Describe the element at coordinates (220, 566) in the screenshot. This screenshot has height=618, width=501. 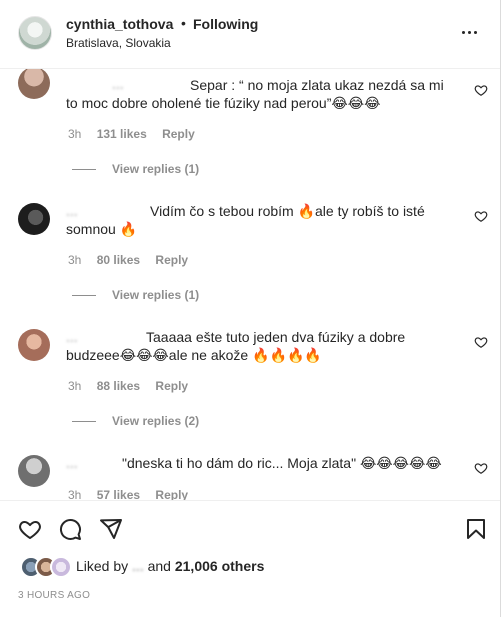
I see `liked-by-others: 21,006 others` at that location.